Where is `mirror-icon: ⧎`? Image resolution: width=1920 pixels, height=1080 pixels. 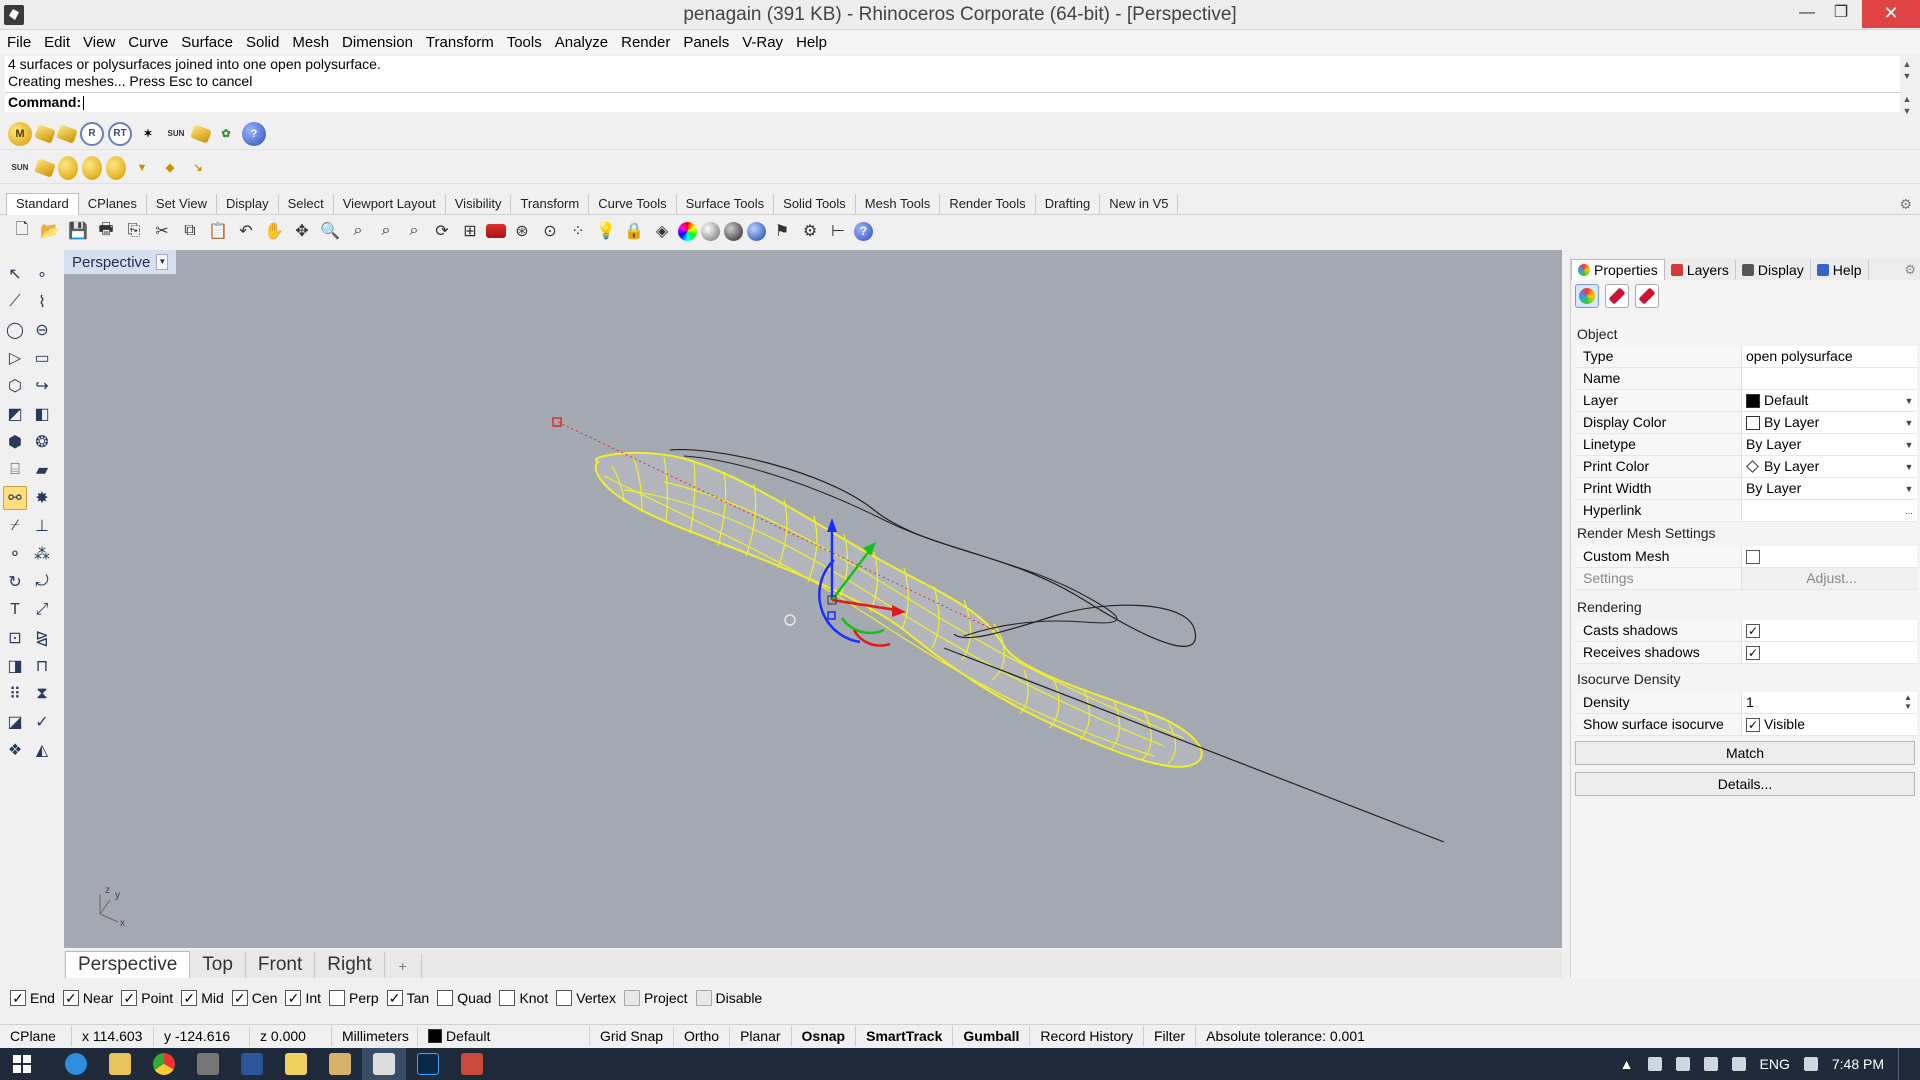 mirror-icon: ⧎ is located at coordinates (42, 638).